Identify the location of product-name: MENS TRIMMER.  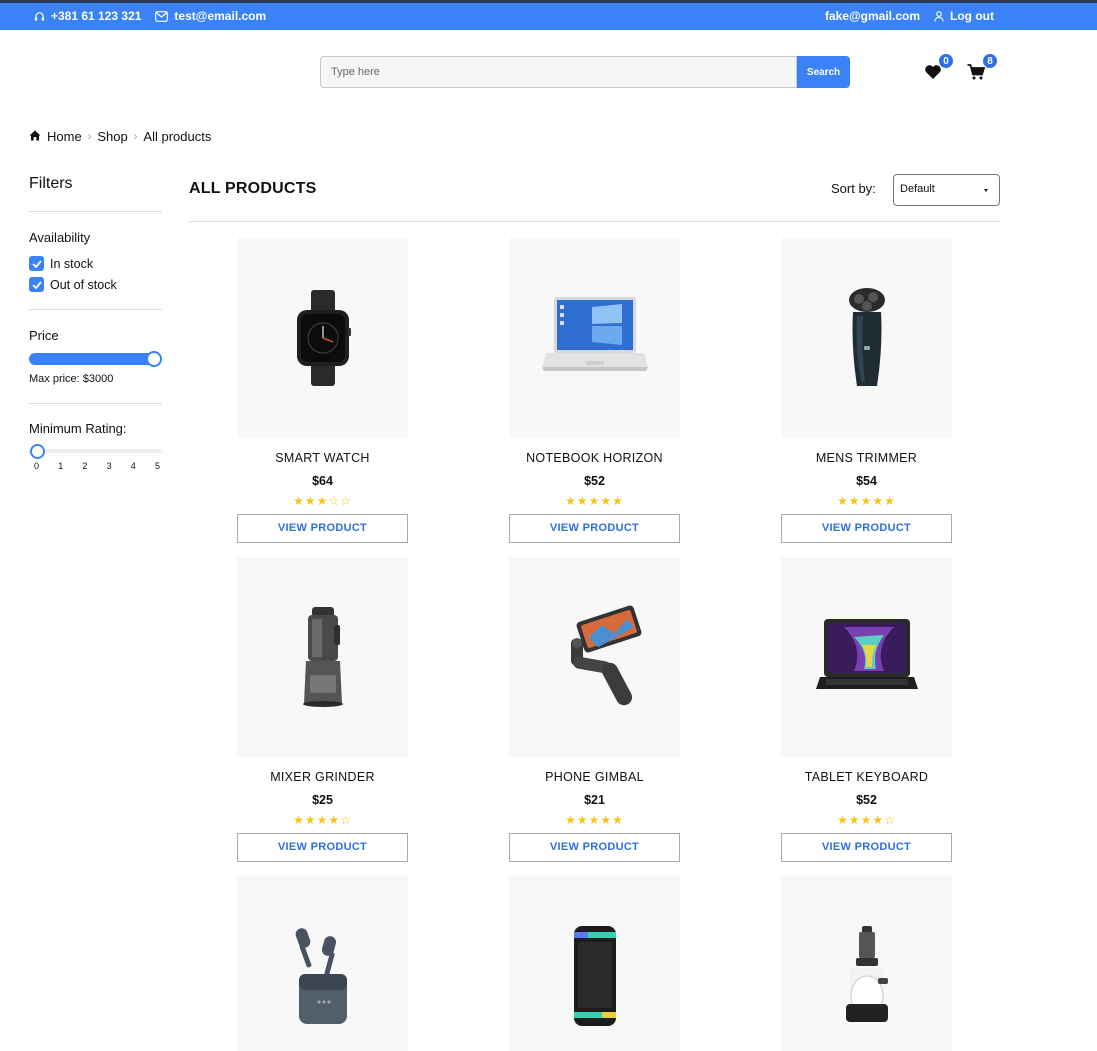
(866, 458).